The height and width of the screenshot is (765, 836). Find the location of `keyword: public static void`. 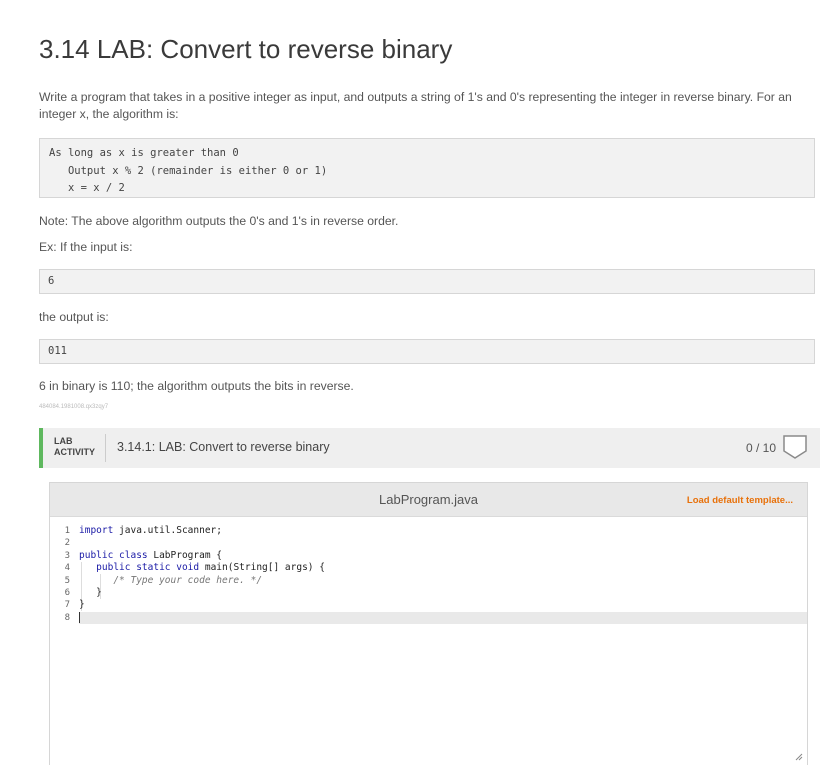

keyword: public static void is located at coordinates (148, 568).